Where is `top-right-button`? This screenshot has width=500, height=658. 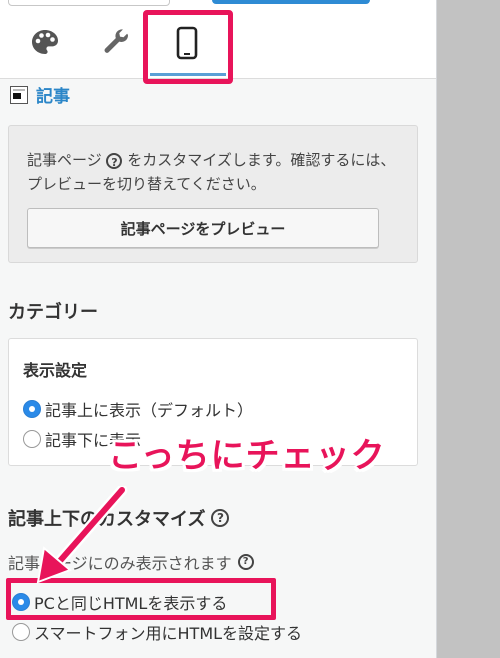
top-right-button is located at coordinates (291, 2).